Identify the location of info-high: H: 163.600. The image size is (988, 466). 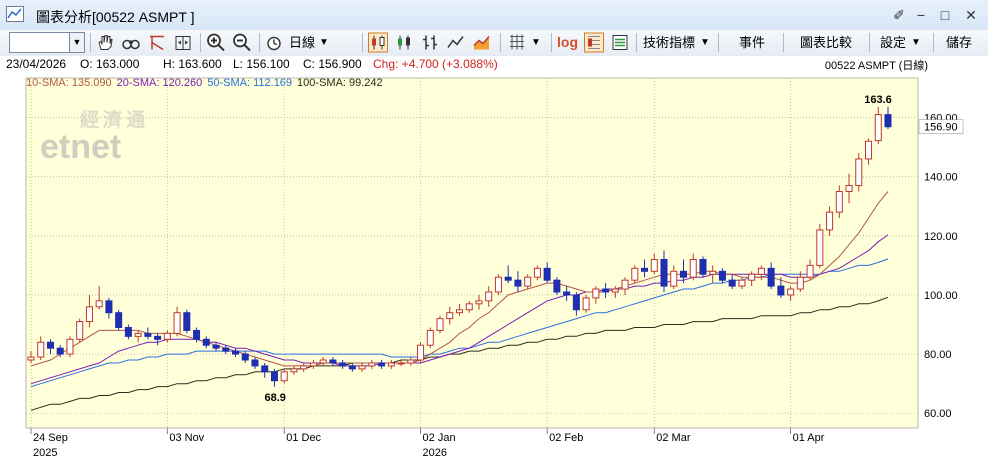
(192, 64).